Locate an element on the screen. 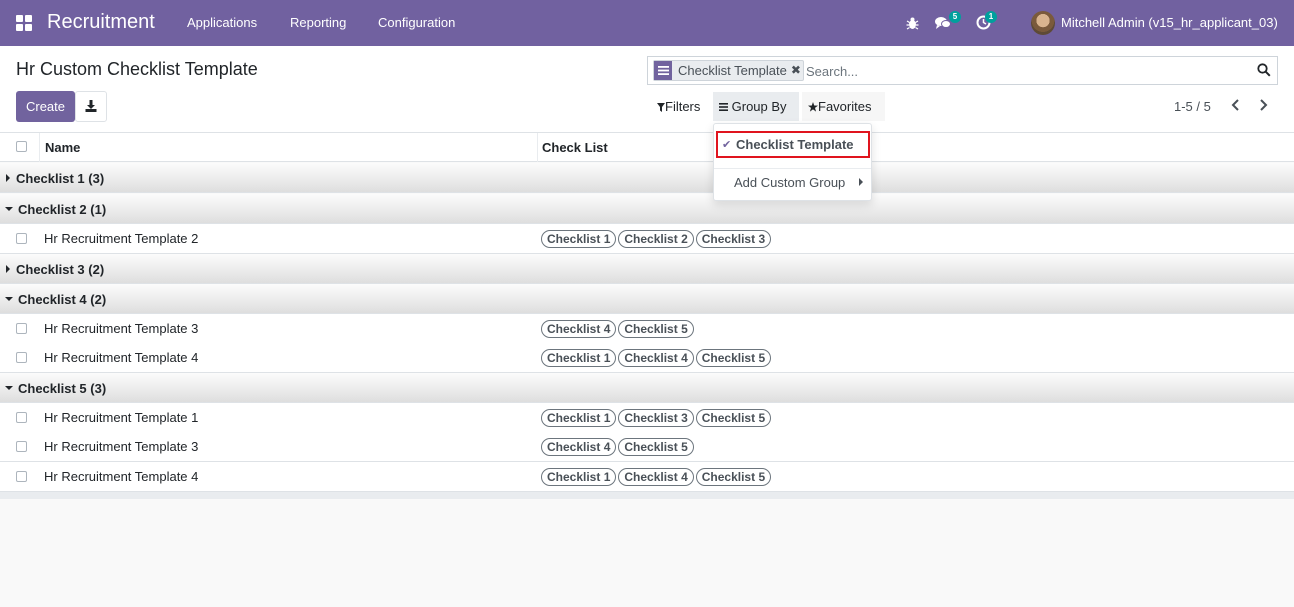 Image resolution: width=1294 pixels, height=607 pixels. column-header-check-list: Check List is located at coordinates (575, 147).